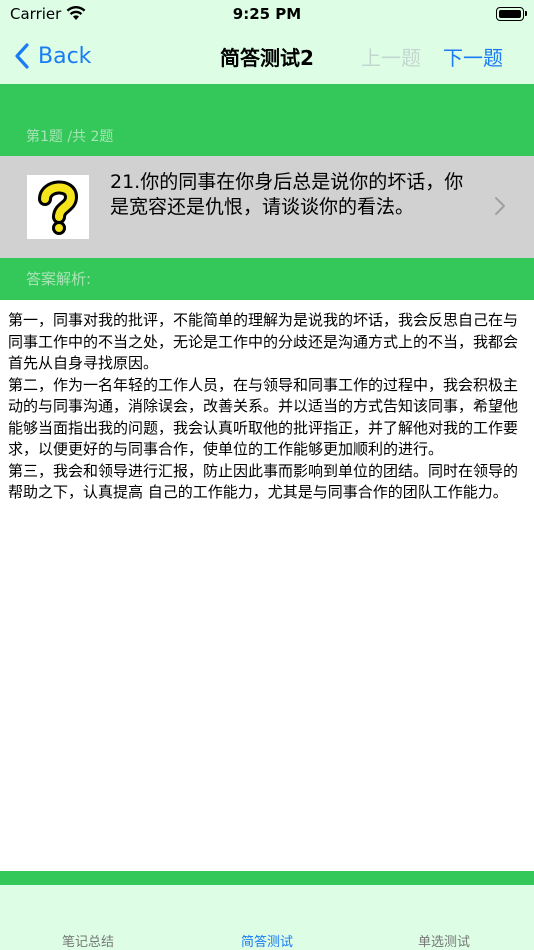 The image size is (534, 950). What do you see at coordinates (58, 207) in the screenshot?
I see `question-mark-icon` at bounding box center [58, 207].